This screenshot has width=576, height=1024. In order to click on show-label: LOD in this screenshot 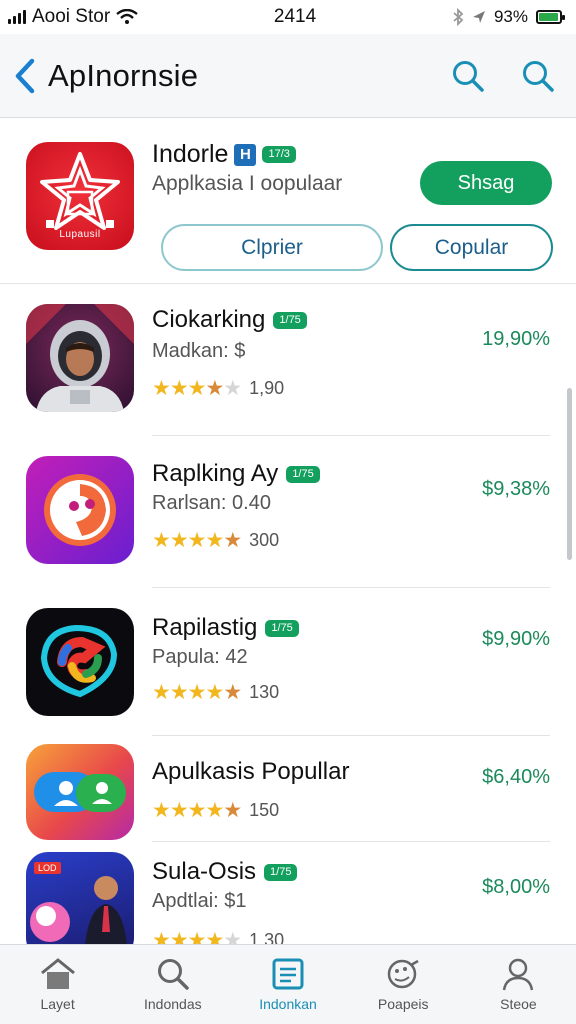, I will do `click(47, 868)`.